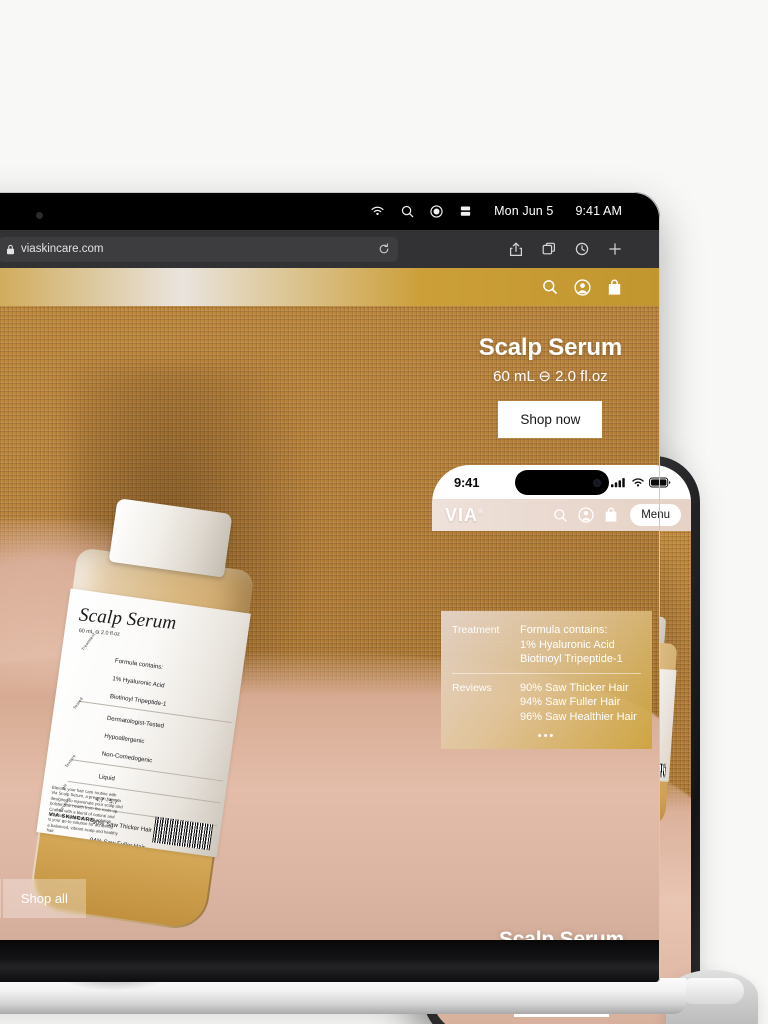  Describe the element at coordinates (70, 760) in the screenshot. I see `label-row-key: Texture` at that location.